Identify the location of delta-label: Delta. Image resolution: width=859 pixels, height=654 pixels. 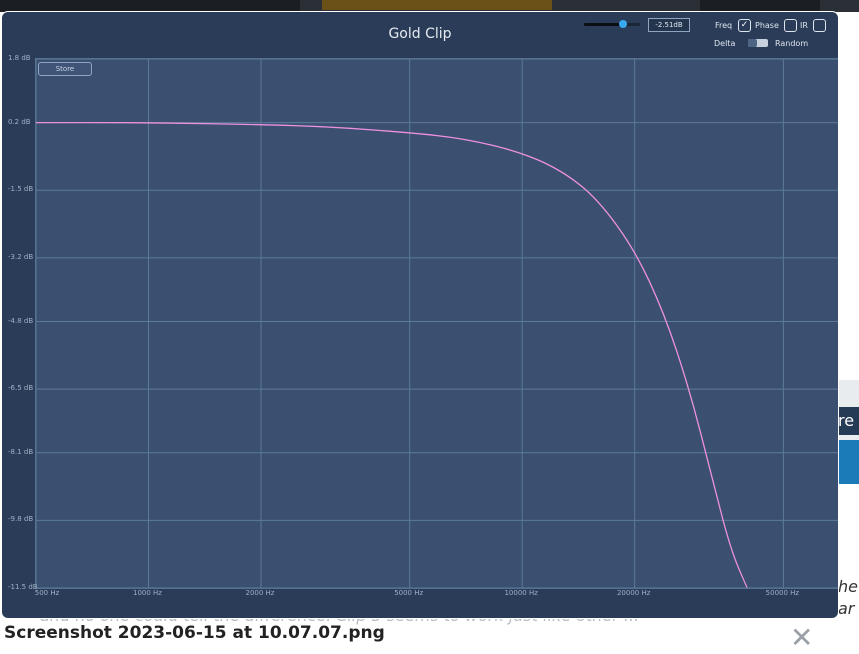
(725, 43).